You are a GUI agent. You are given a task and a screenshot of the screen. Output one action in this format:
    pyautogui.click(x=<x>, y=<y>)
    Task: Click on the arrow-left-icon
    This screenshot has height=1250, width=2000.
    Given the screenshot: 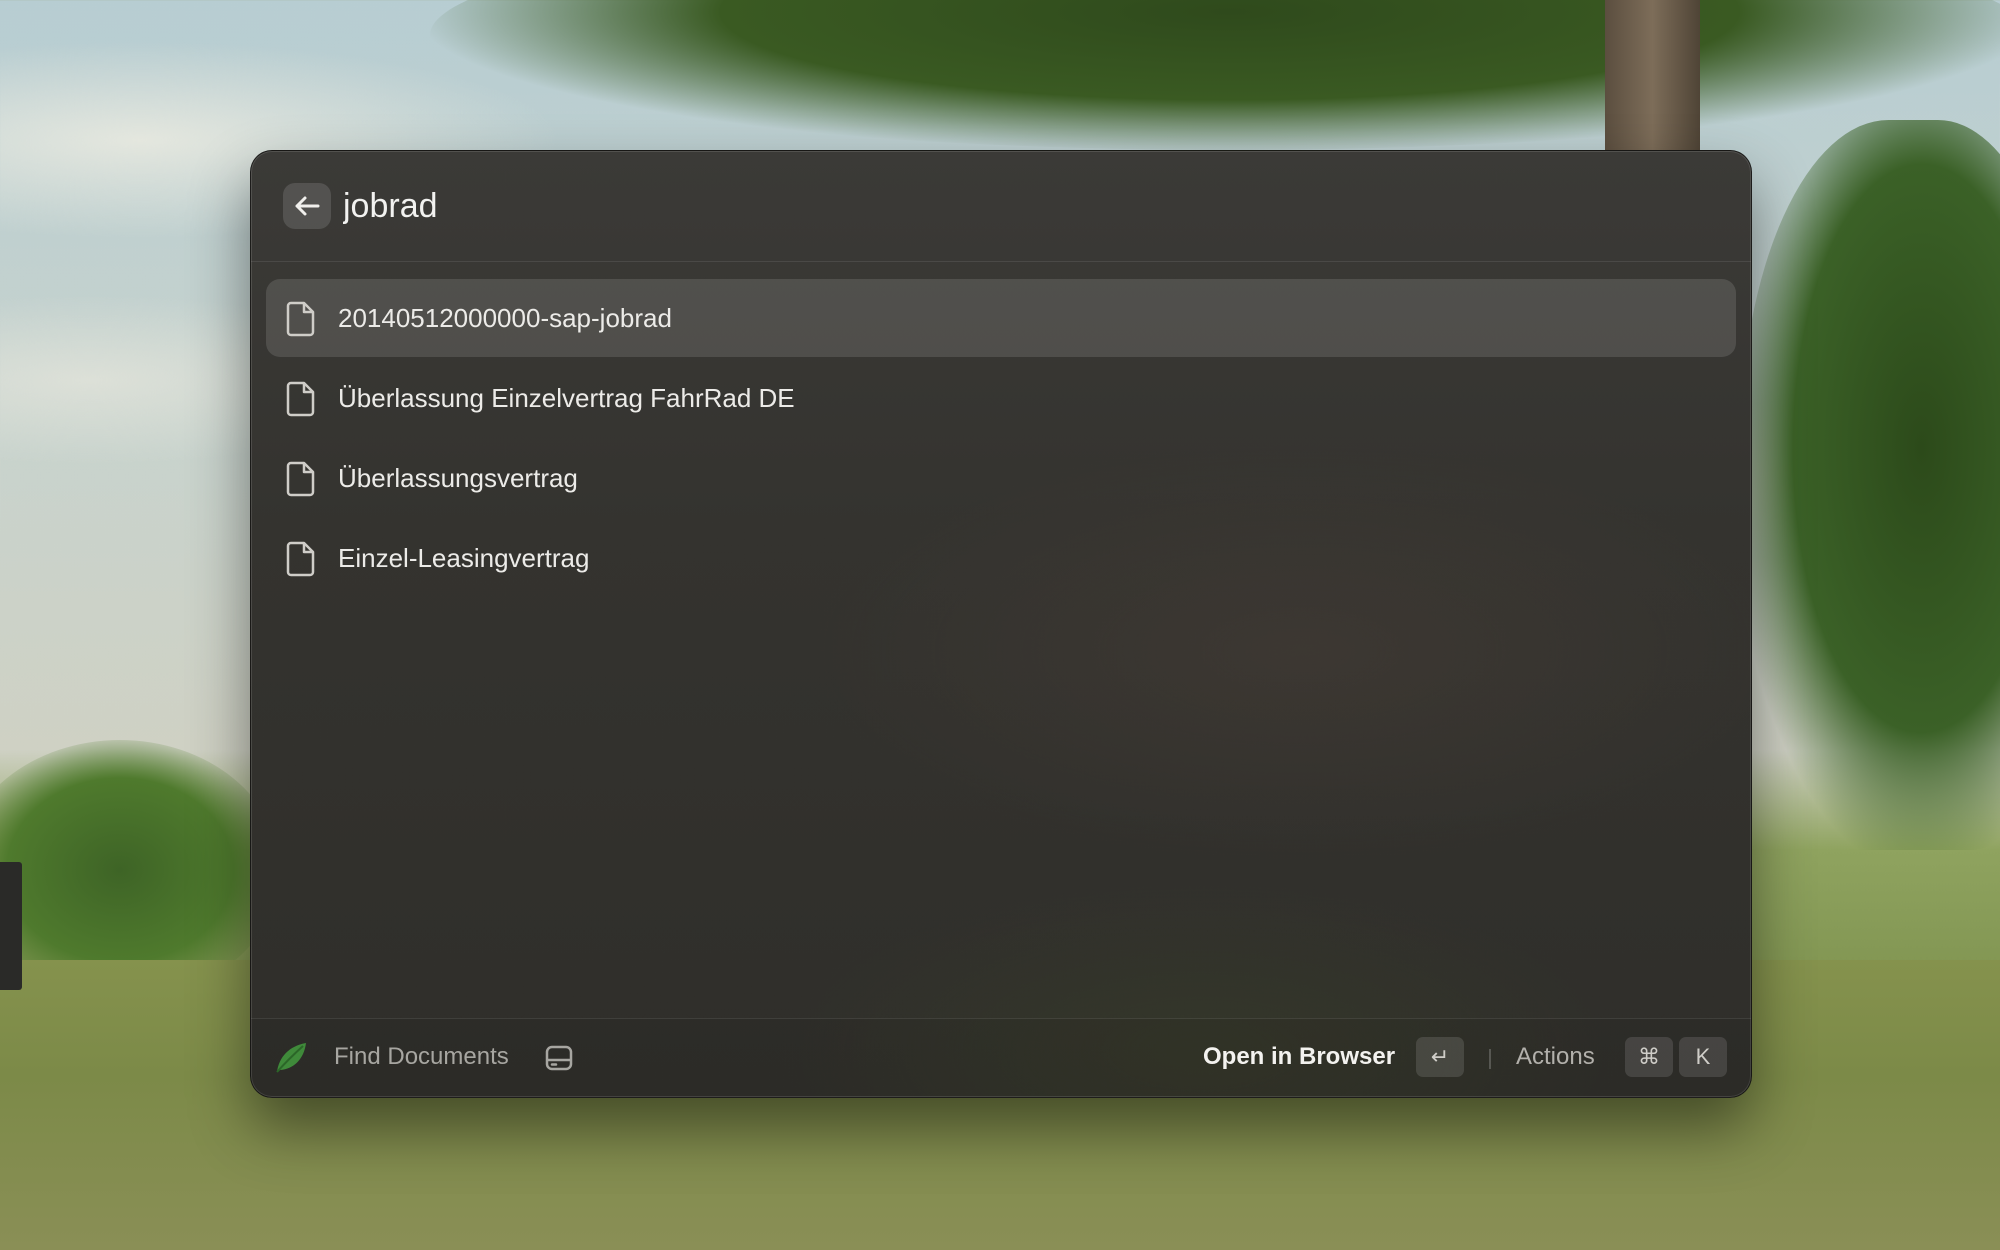 What is the action you would take?
    pyautogui.click(x=307, y=206)
    